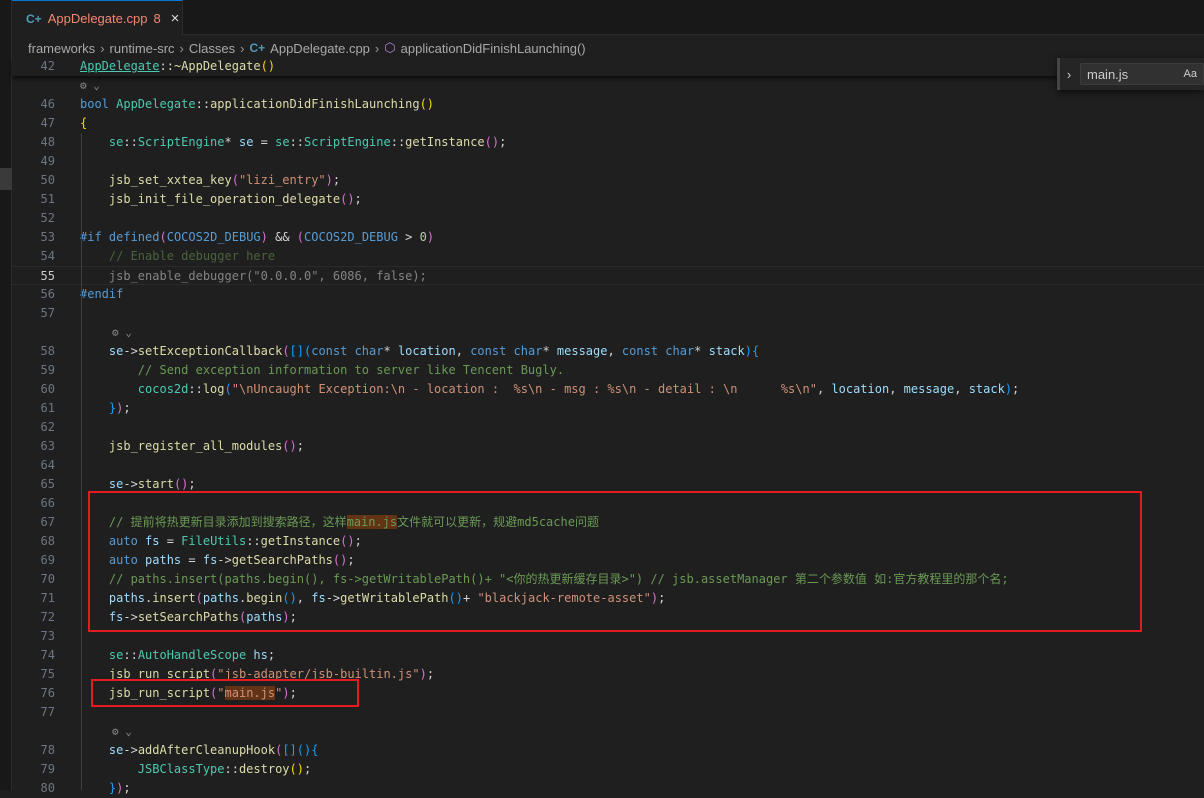 The width and height of the screenshot is (1204, 798). What do you see at coordinates (47, 427) in the screenshot?
I see `line-number: 62` at bounding box center [47, 427].